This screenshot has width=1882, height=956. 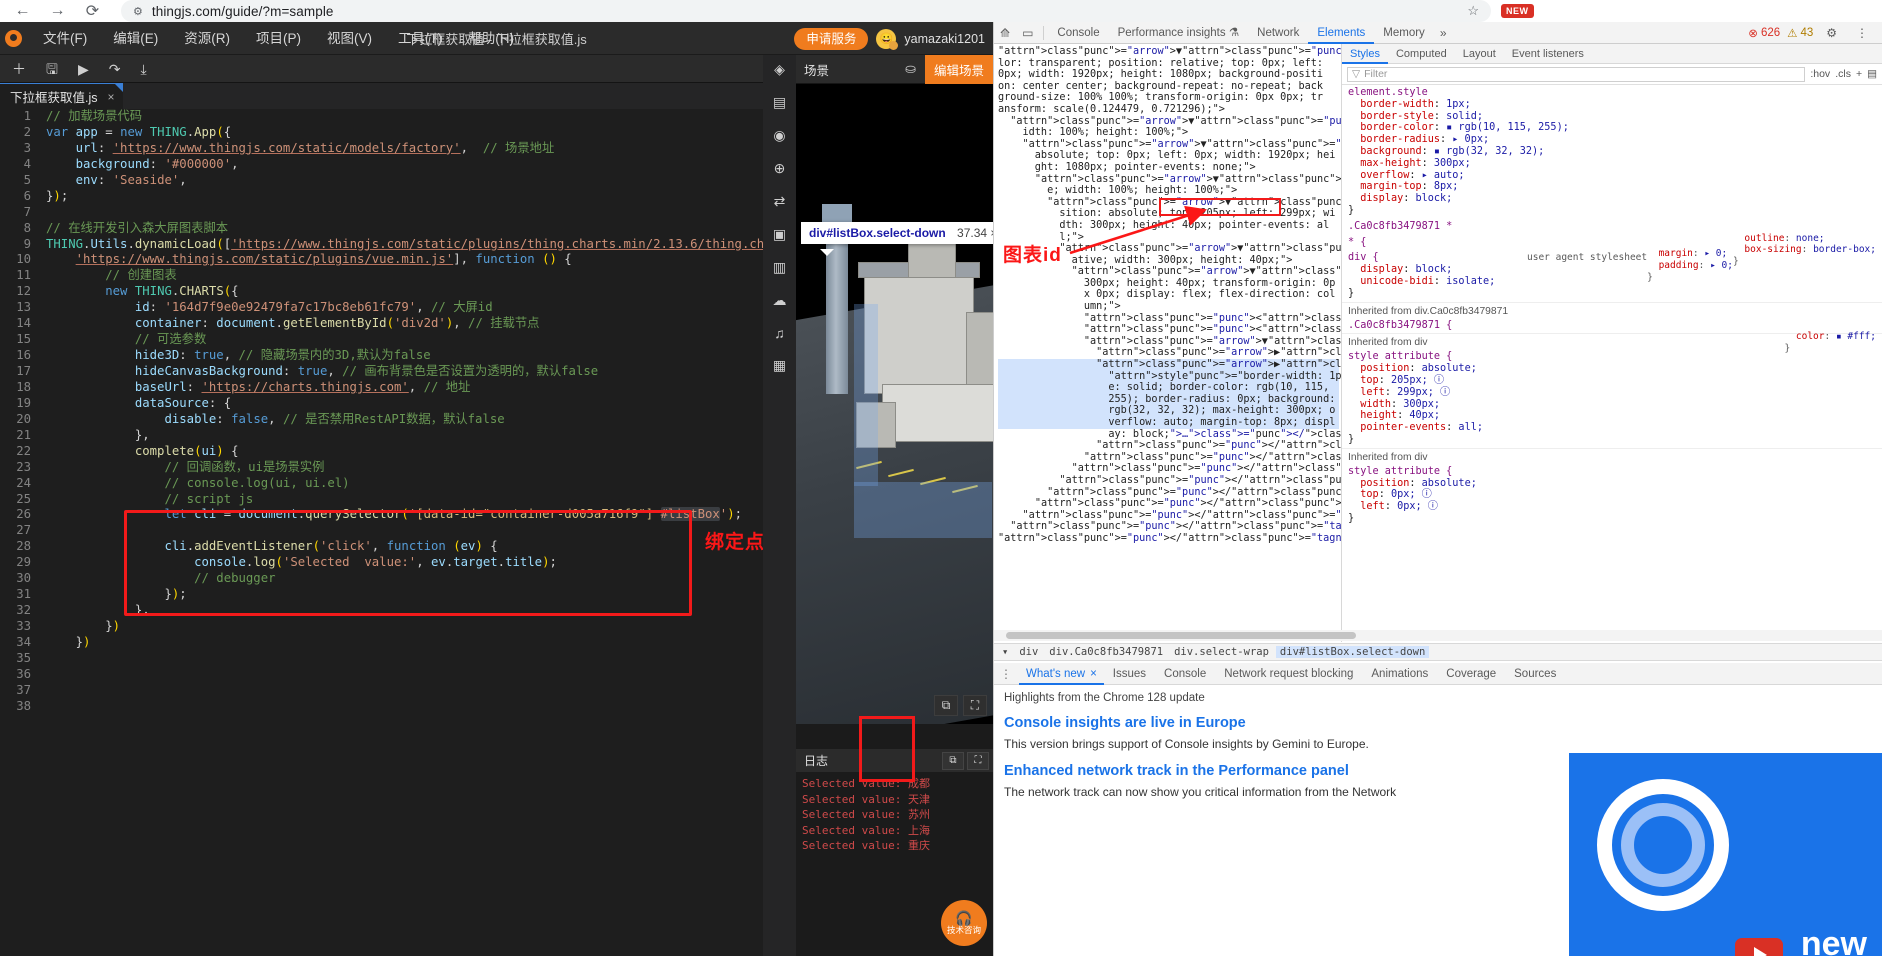 I want to click on drawer-tab-network-request-blocking: Network request blocking, so click(x=1288, y=674).